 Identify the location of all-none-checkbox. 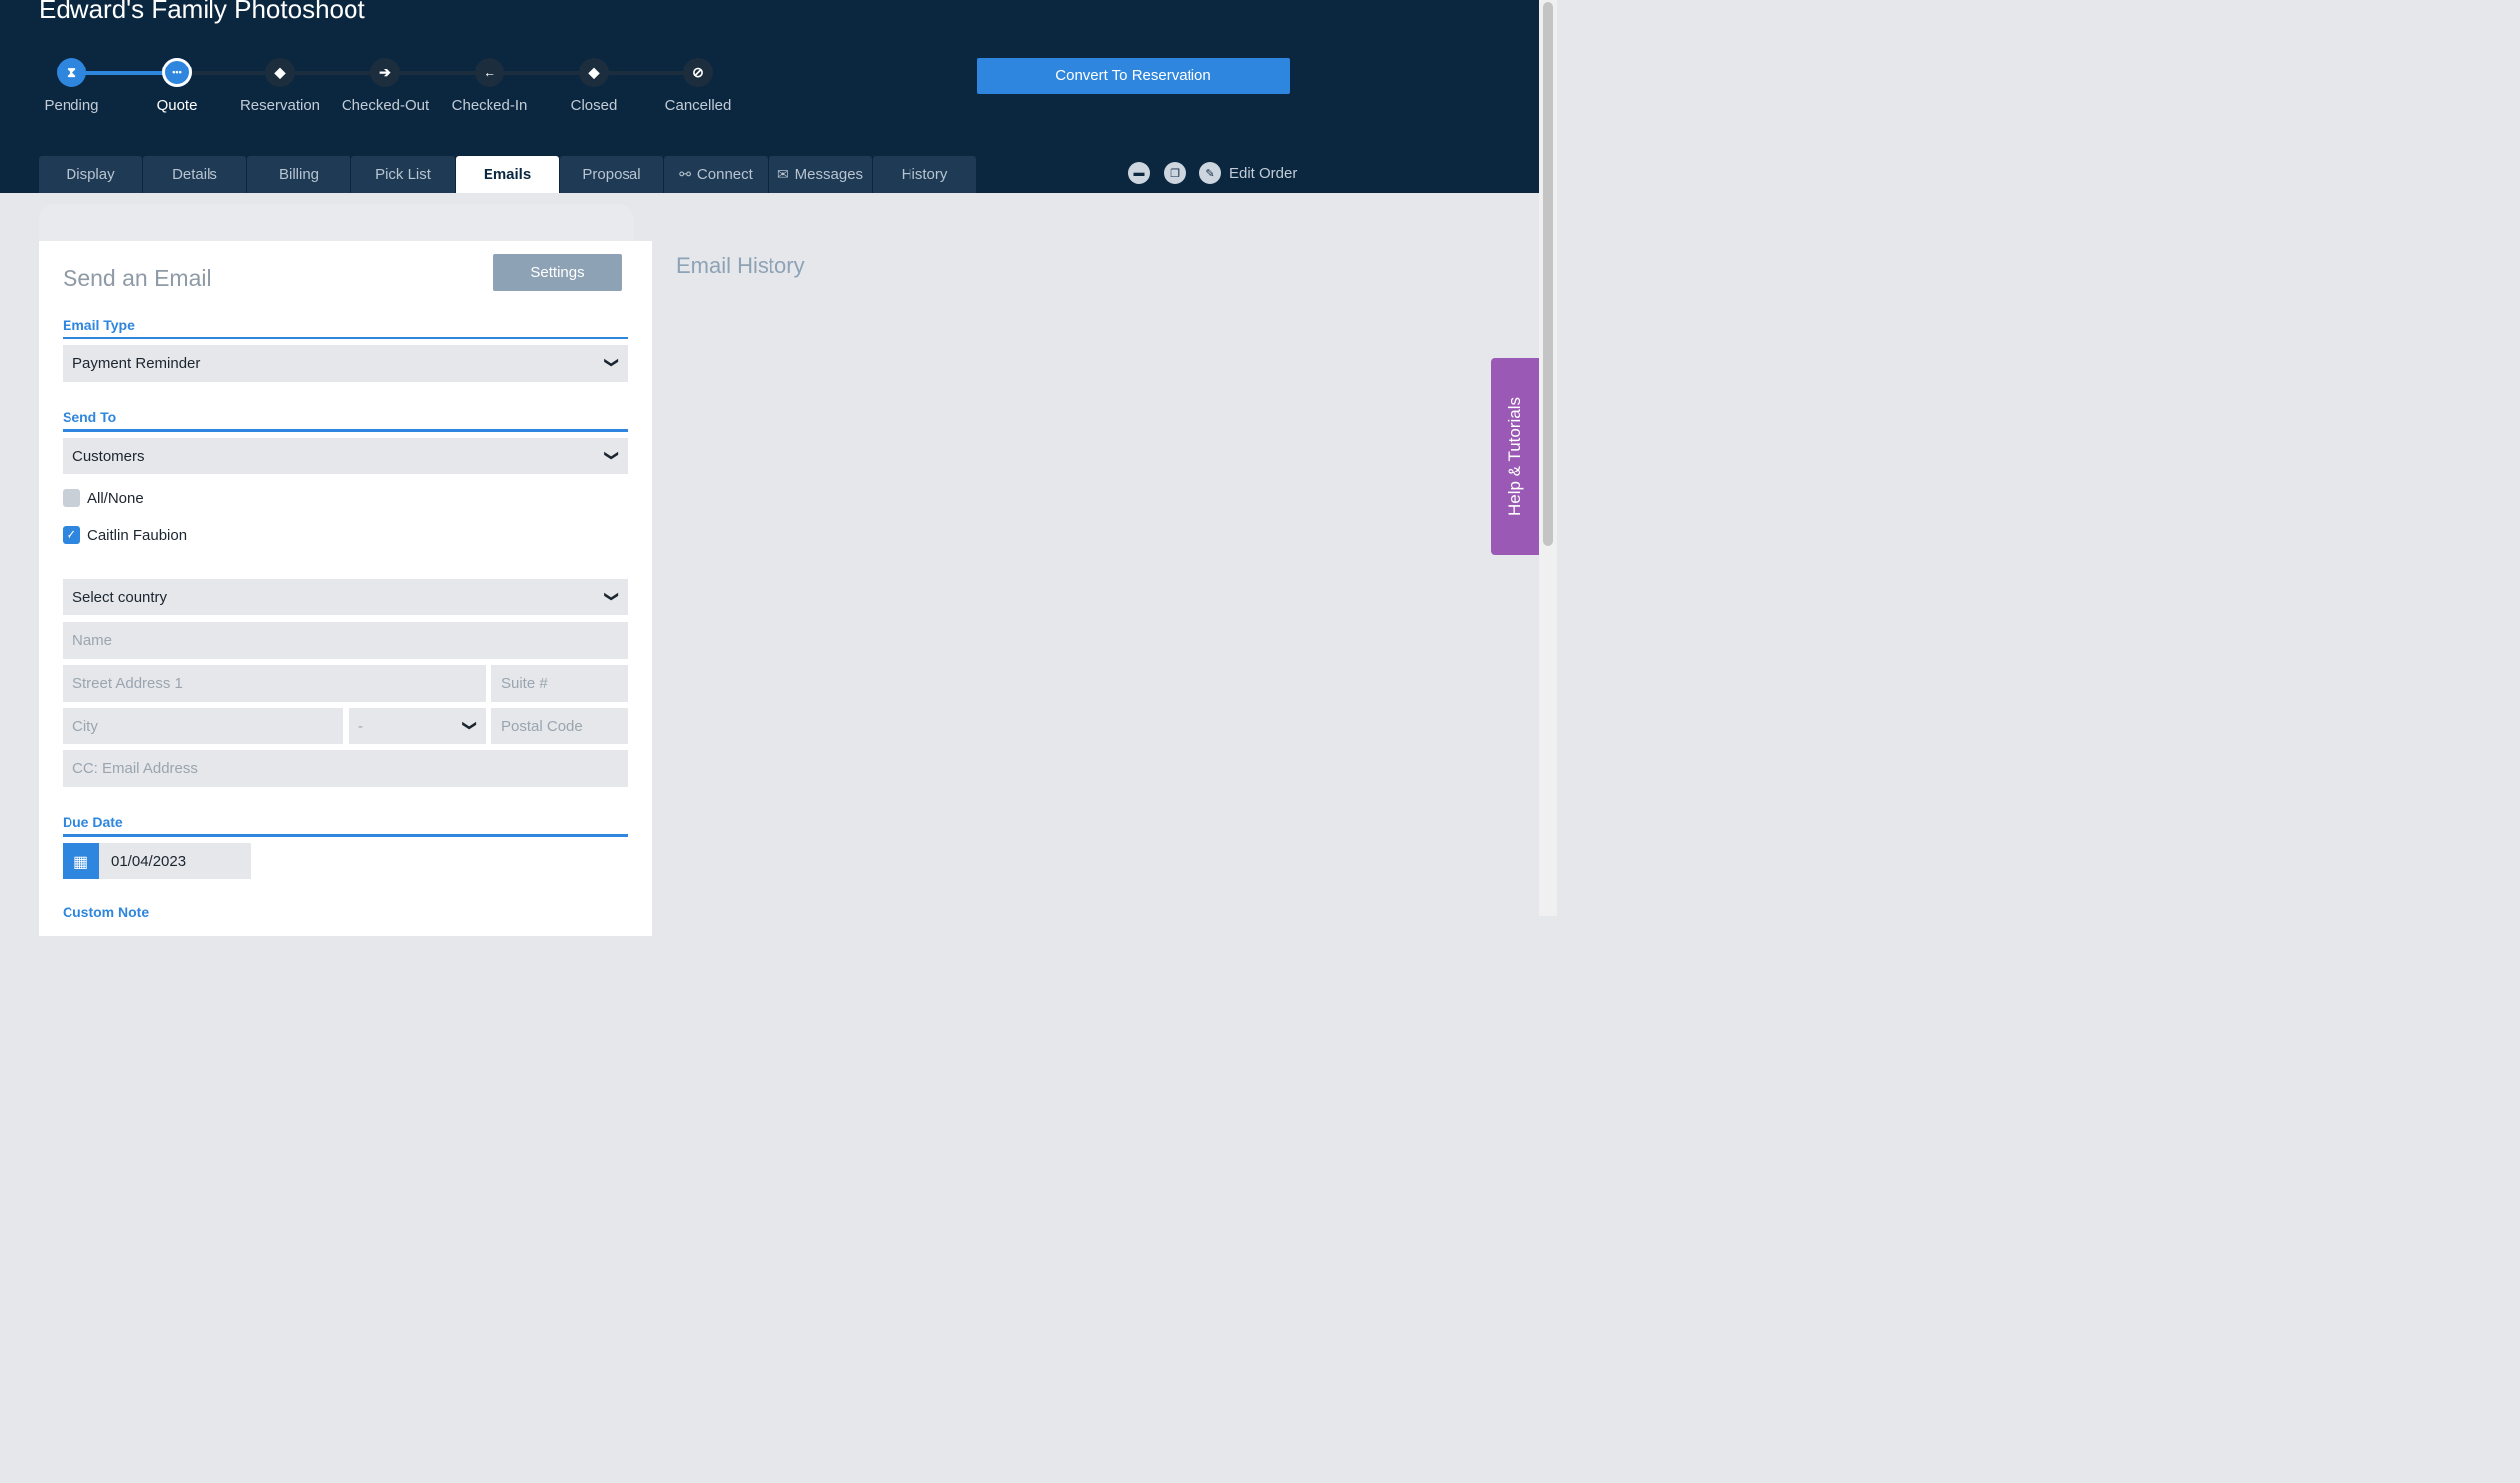
(71, 498).